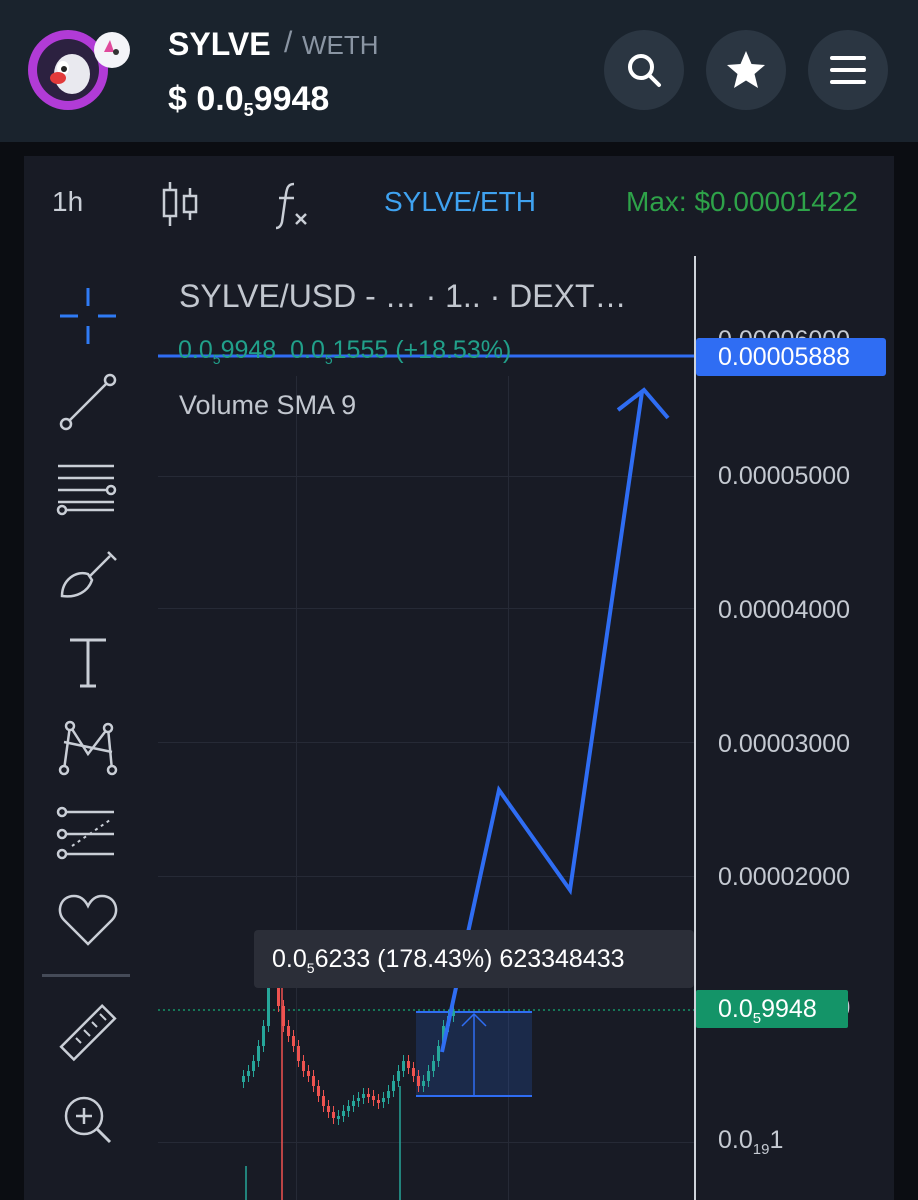  I want to click on quote-symbol: WETH, so click(340, 45).